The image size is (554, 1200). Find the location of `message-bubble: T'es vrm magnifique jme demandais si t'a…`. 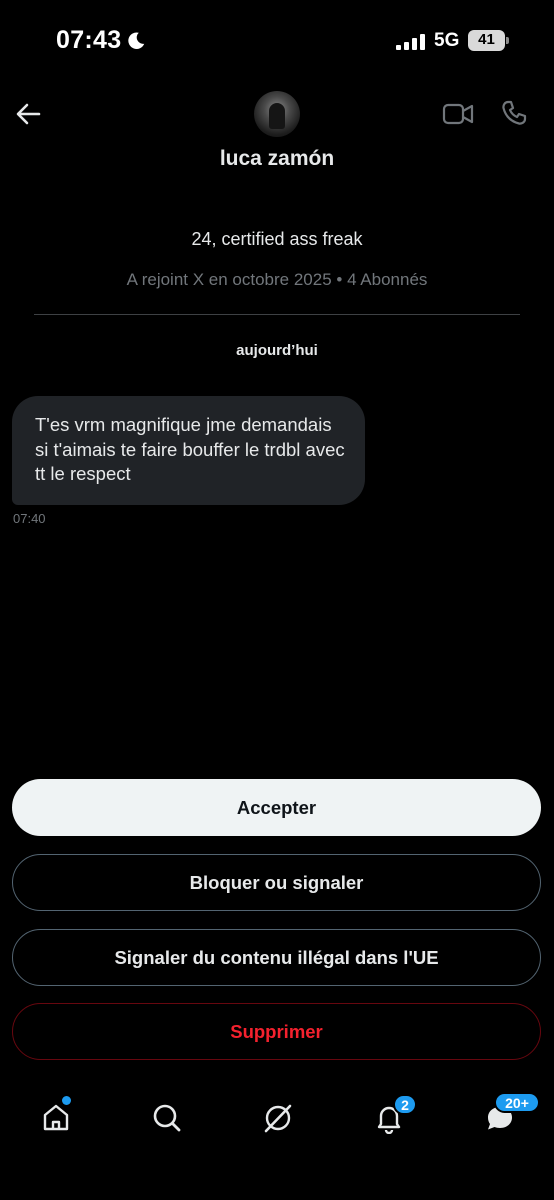

message-bubble: T'es vrm magnifique jme demandais si t'a… is located at coordinates (188, 450).